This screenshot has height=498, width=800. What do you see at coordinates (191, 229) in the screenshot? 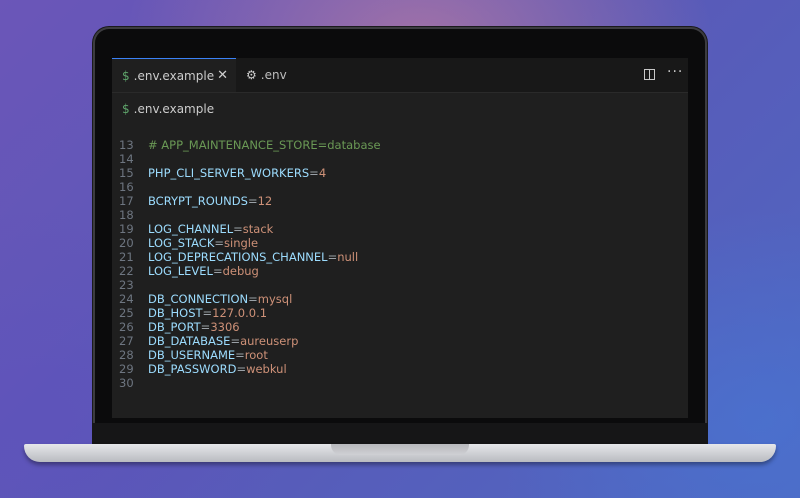
I see `env-key: LOG_CHANNEL` at bounding box center [191, 229].